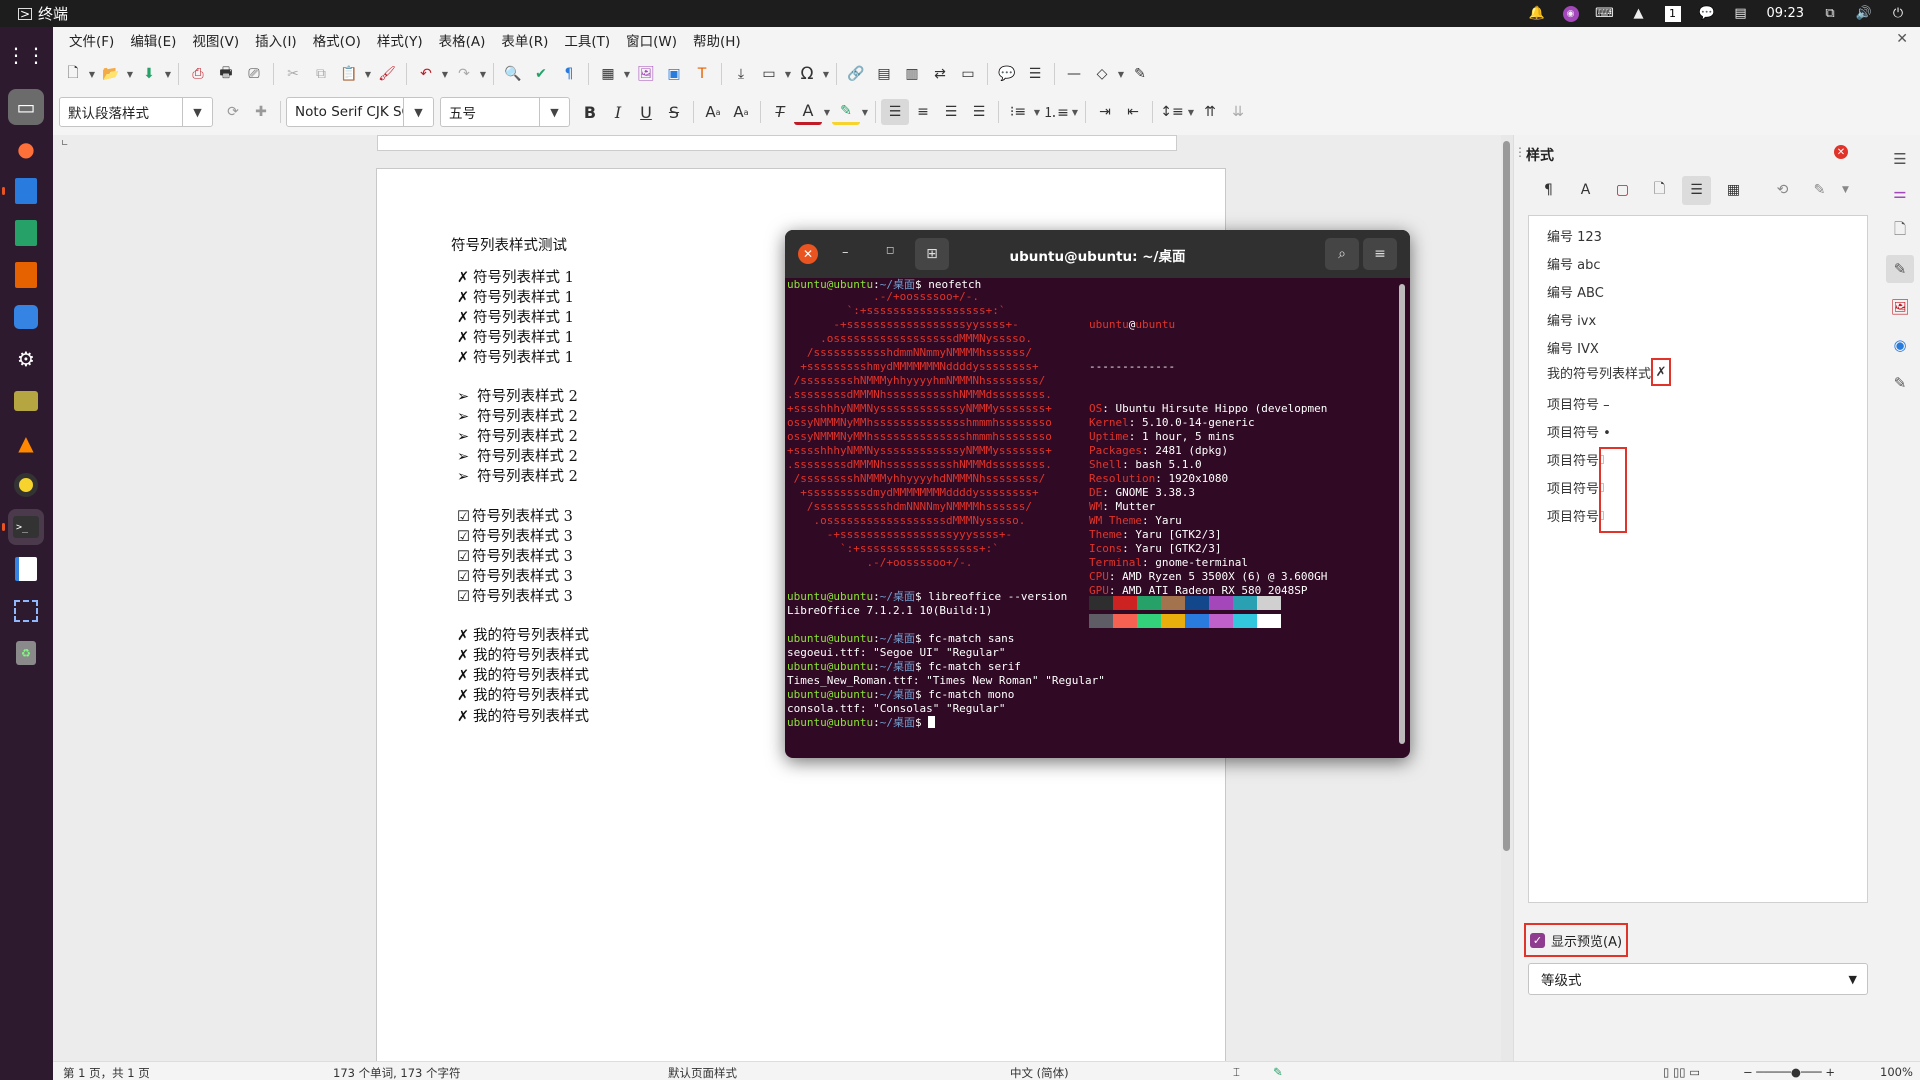 Image resolution: width=1920 pixels, height=1080 pixels. Describe the element at coordinates (1578, 403) in the screenshot. I see `list-item: 项目符号 –` at that location.